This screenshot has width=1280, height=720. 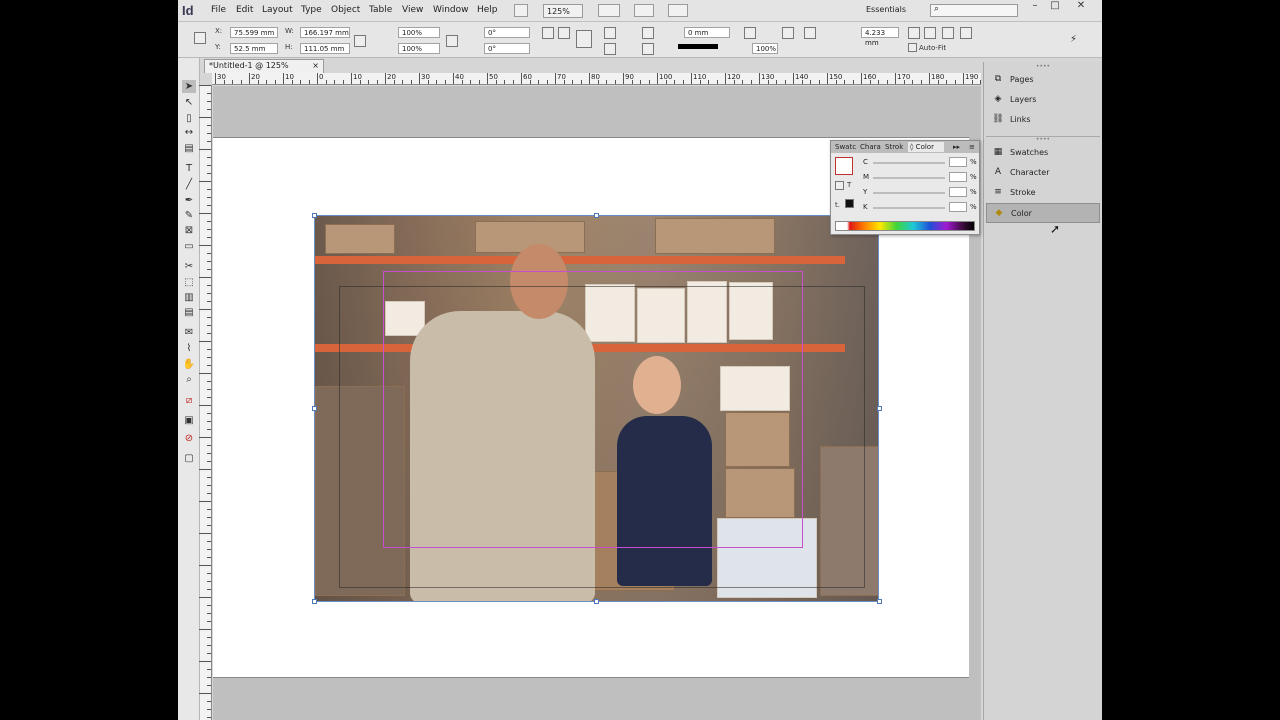 What do you see at coordinates (380, 10) in the screenshot?
I see `menu-table: Table` at bounding box center [380, 10].